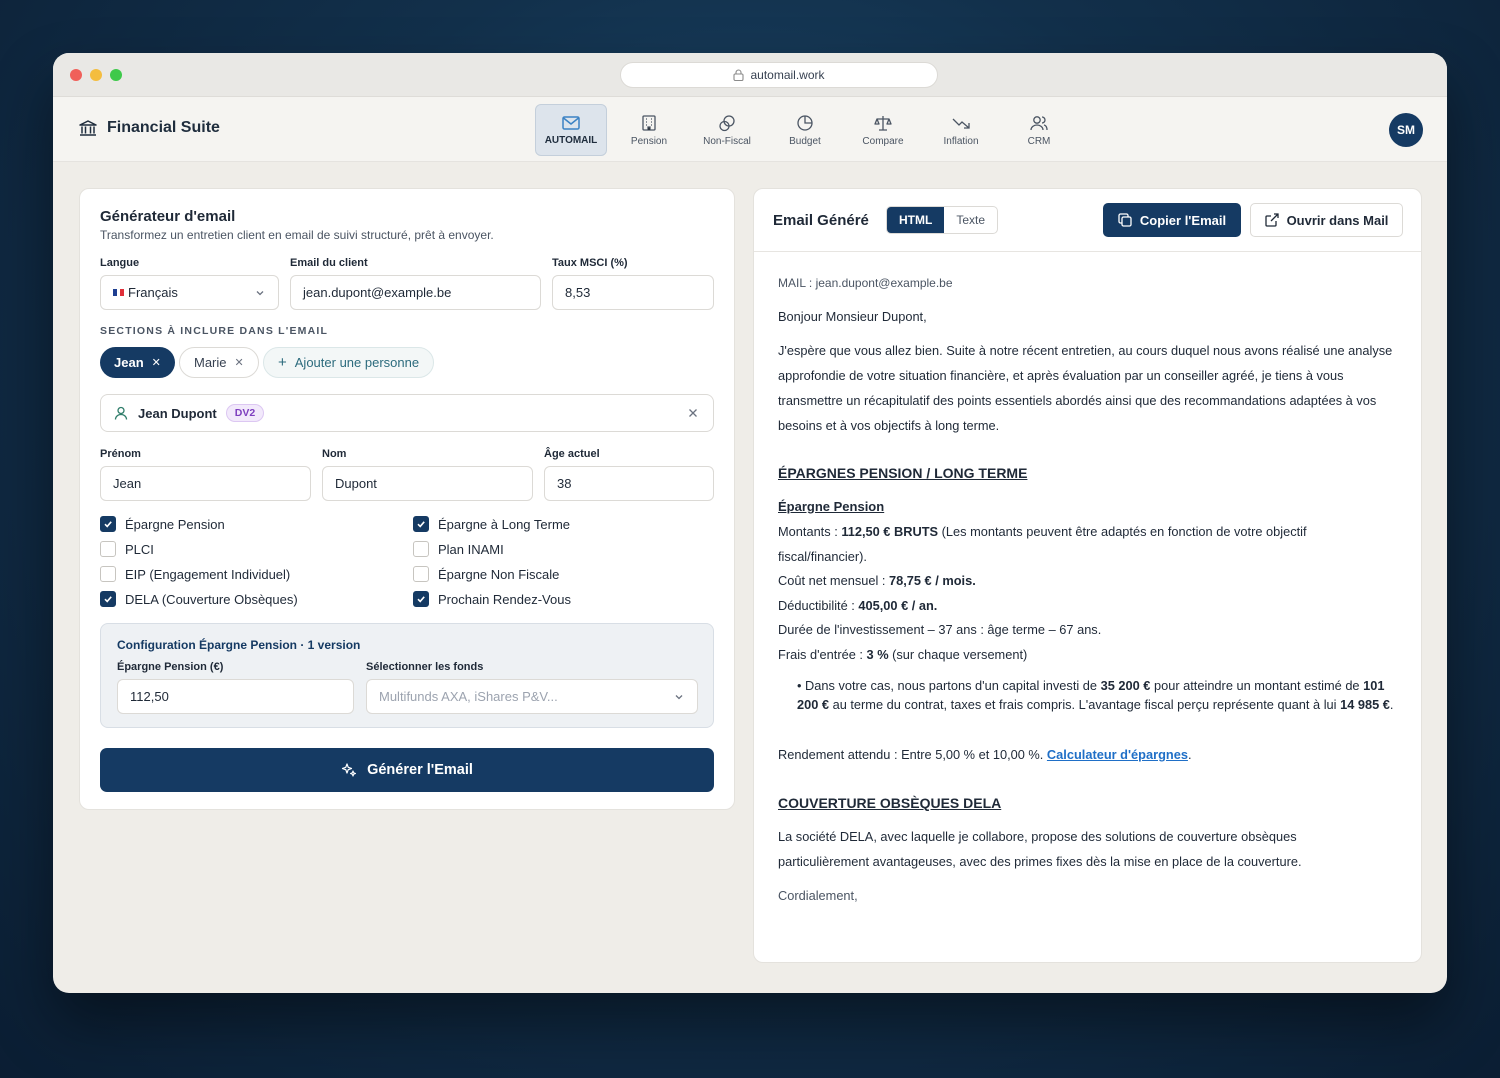 The width and height of the screenshot is (1500, 1078). I want to click on minimize-window-button, so click(96, 75).